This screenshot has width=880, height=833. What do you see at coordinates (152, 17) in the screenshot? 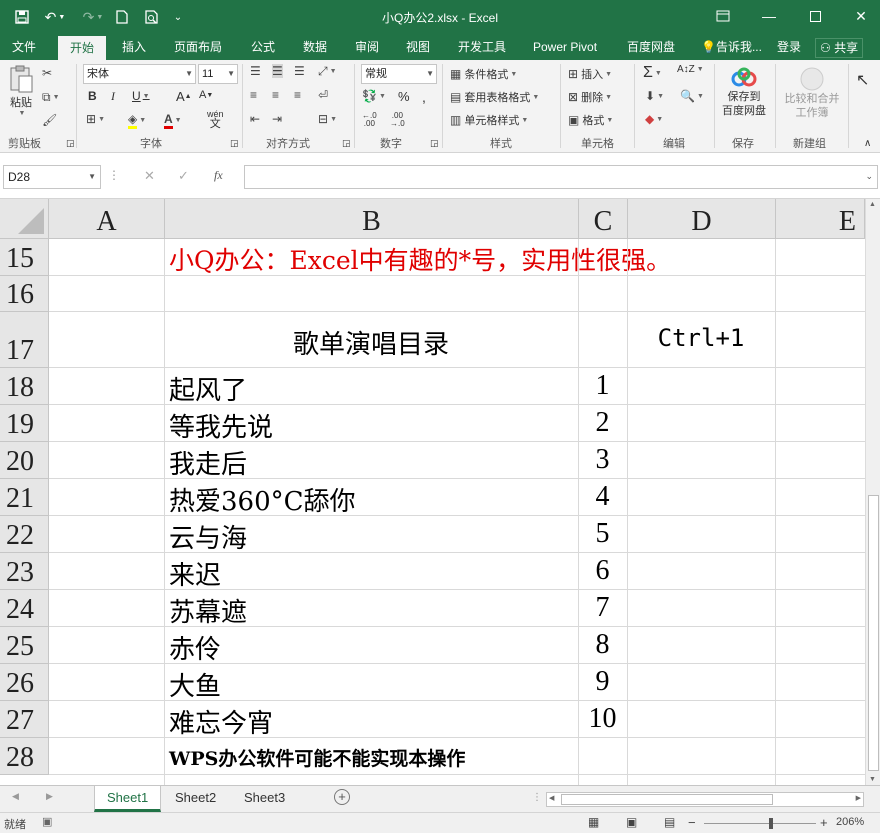
I see `print-preview-icon` at bounding box center [152, 17].